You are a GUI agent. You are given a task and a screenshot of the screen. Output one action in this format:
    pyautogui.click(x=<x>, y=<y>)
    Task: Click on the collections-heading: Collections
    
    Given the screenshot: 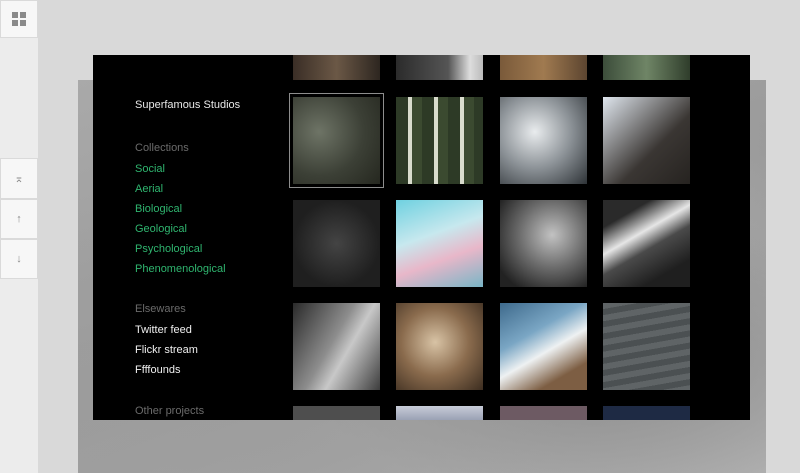 What is the action you would take?
    pyautogui.click(x=162, y=148)
    